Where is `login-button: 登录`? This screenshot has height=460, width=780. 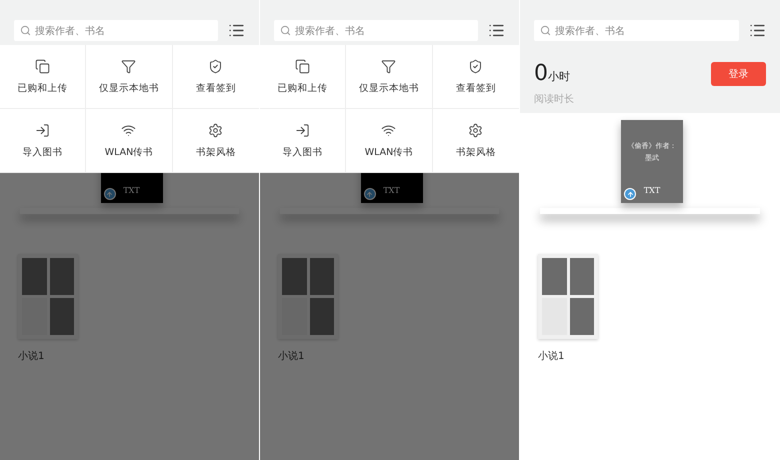 login-button: 登录 is located at coordinates (738, 74).